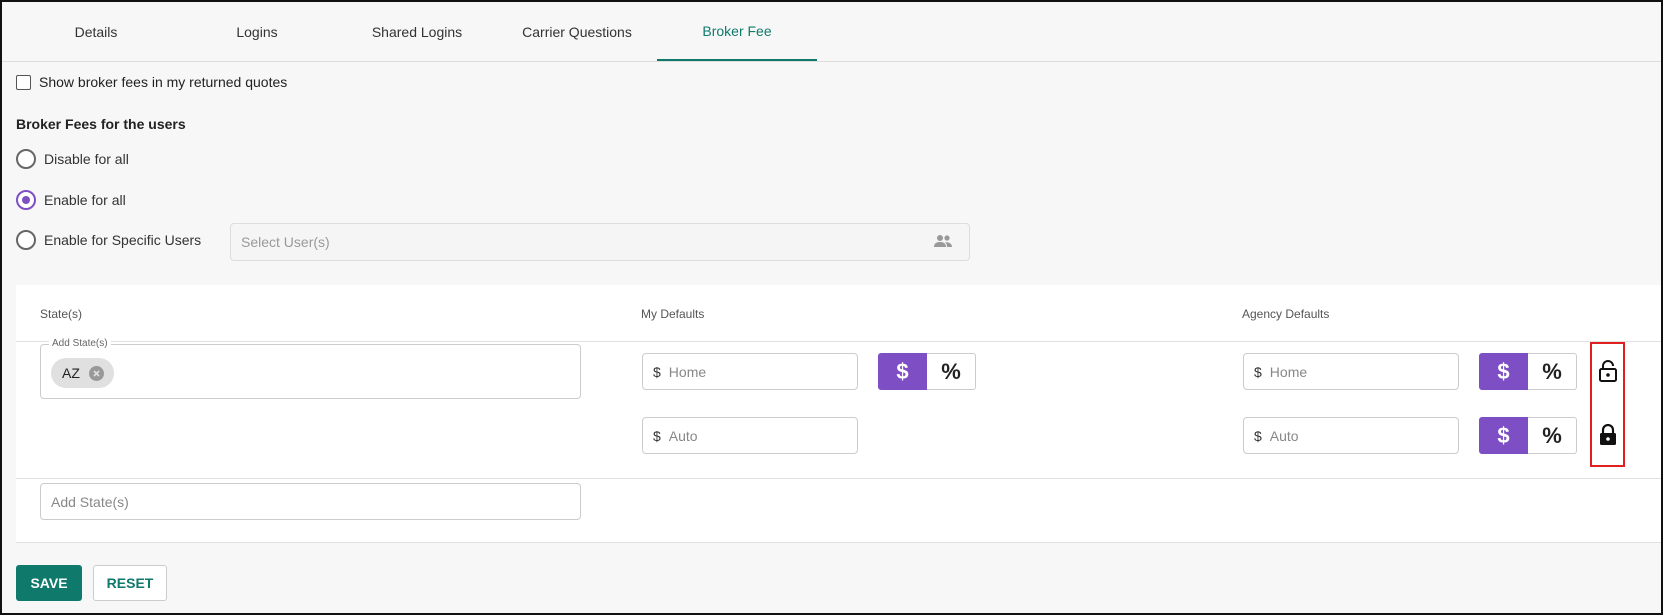 The image size is (1663, 615). Describe the element at coordinates (80, 343) in the screenshot. I see `states-legend: Add State(s)` at that location.